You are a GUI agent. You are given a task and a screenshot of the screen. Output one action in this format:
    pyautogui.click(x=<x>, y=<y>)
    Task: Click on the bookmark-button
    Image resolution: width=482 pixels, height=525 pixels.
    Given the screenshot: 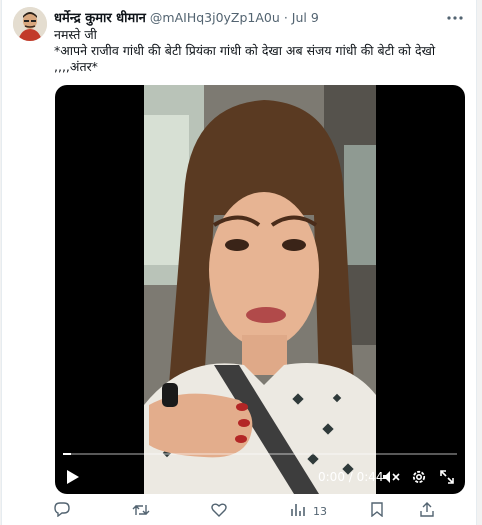 What is the action you would take?
    pyautogui.click(x=377, y=511)
    